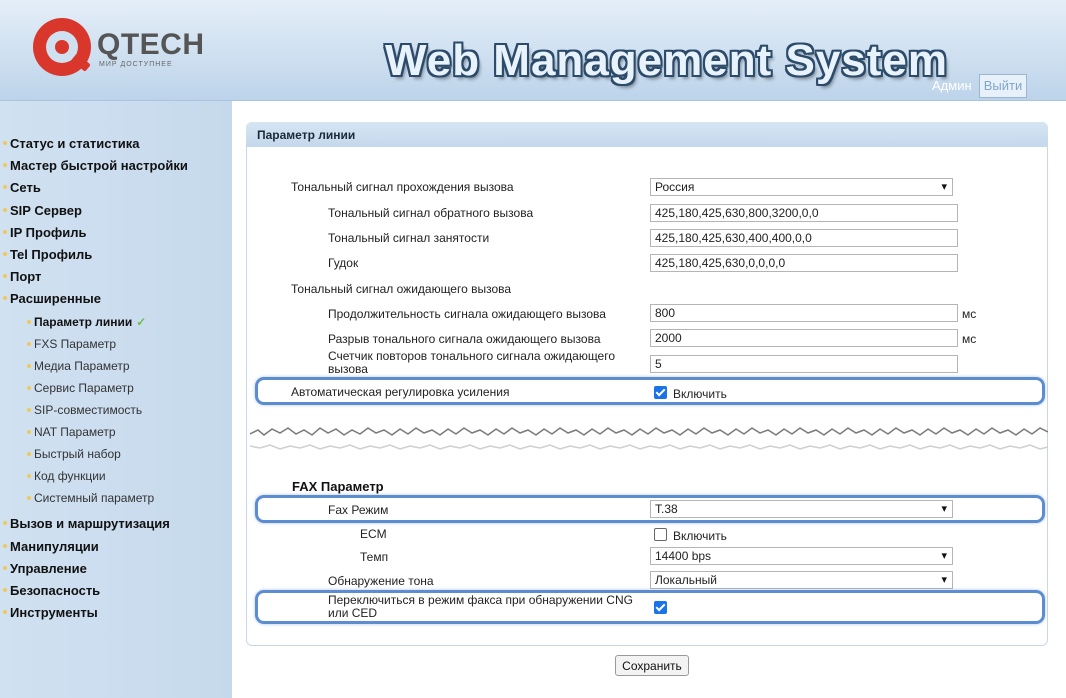 The height and width of the screenshot is (698, 1066). I want to click on cw-duration-unit: мс, so click(969, 314).